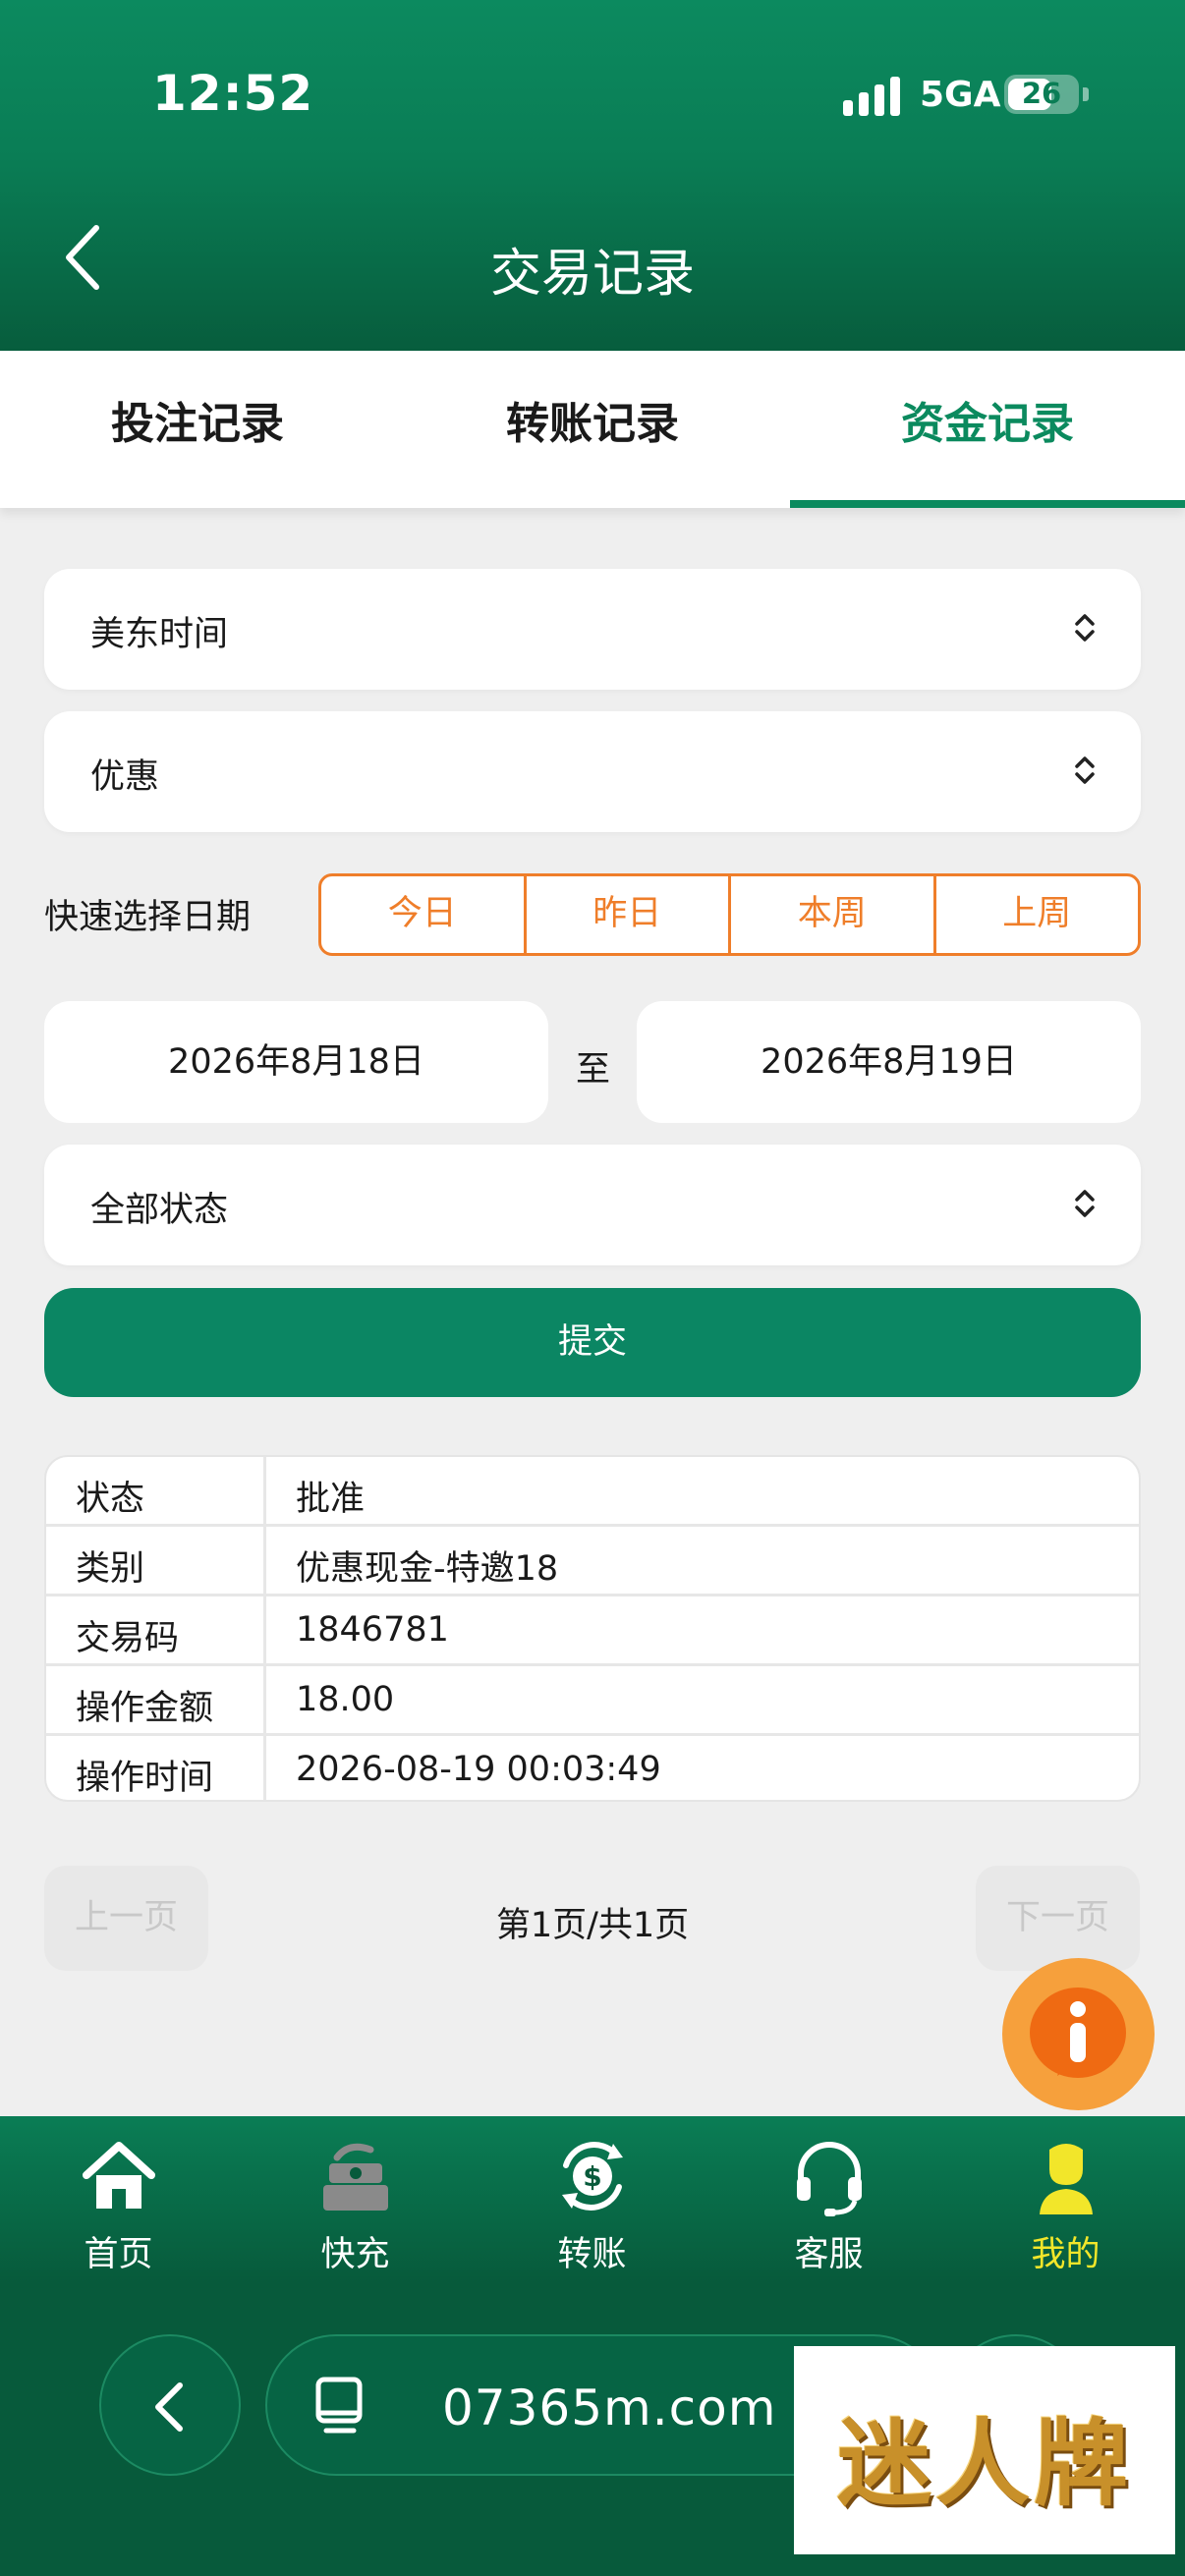 The height and width of the screenshot is (2576, 1185). I want to click on nav-quick-deposit: 快充, so click(355, 2199).